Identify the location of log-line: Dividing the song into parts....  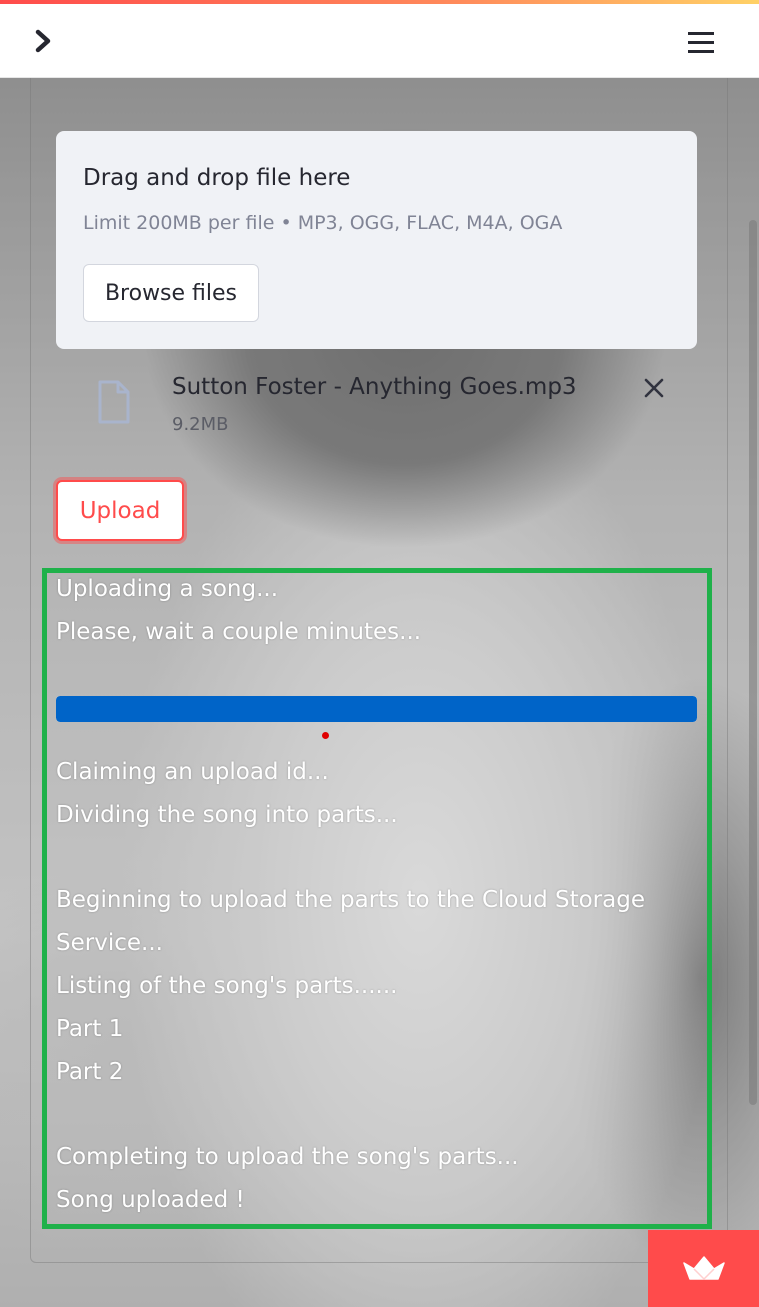
(227, 815).